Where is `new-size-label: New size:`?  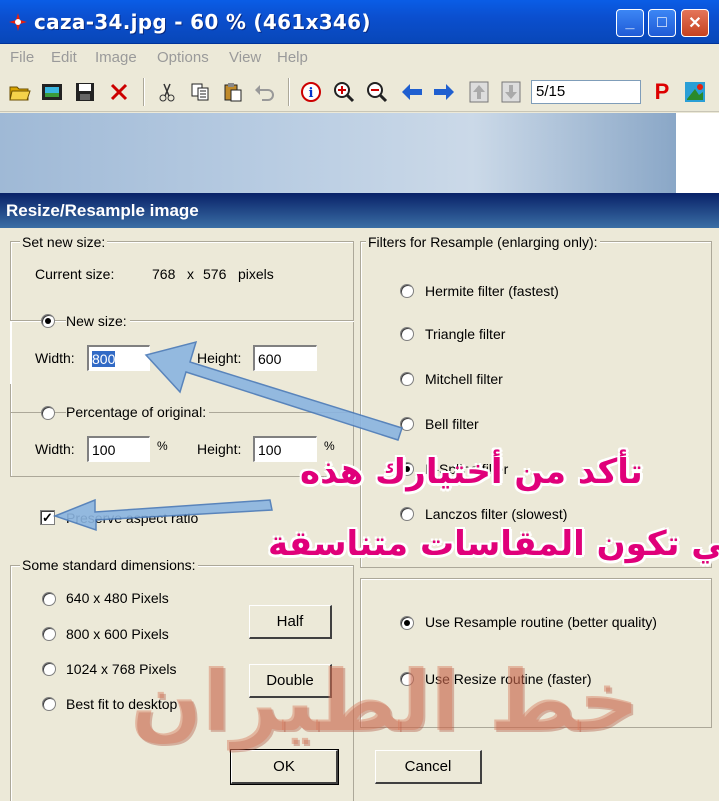
new-size-label: New size: is located at coordinates (98, 321).